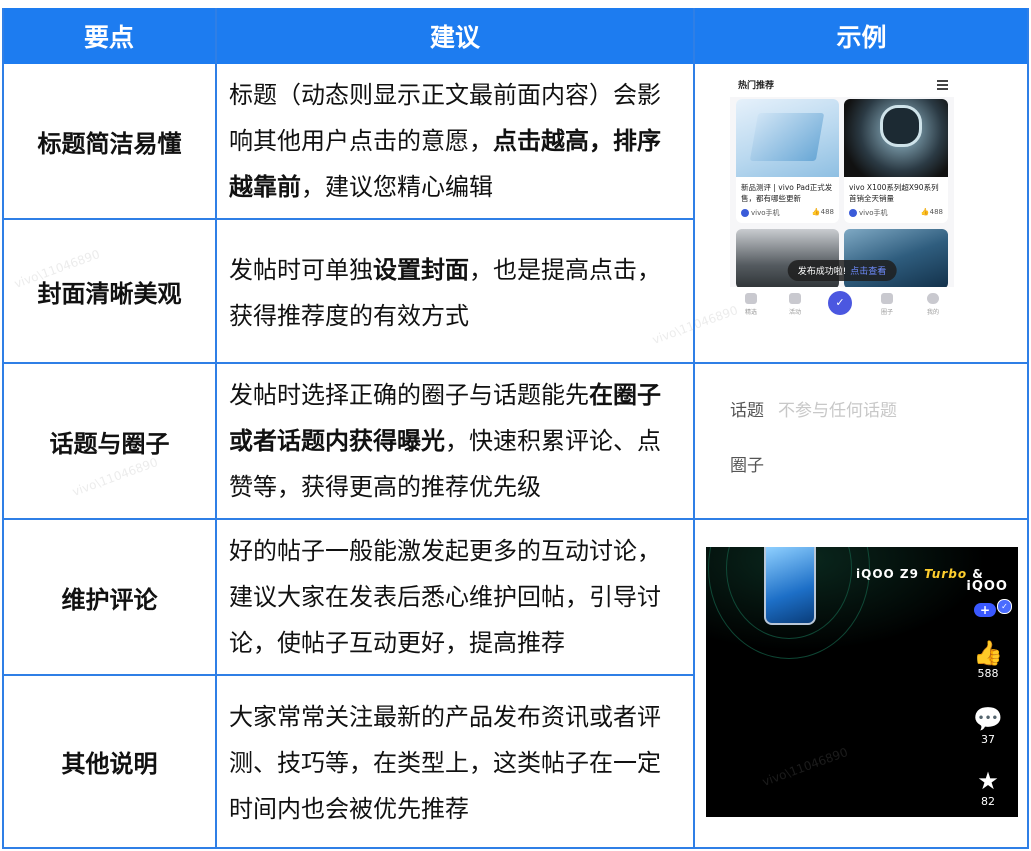 The width and height of the screenshot is (1031, 851). What do you see at coordinates (409, 395) in the screenshot?
I see `suggestion-segment: 发帖时选择正确的圈子与话题能先` at bounding box center [409, 395].